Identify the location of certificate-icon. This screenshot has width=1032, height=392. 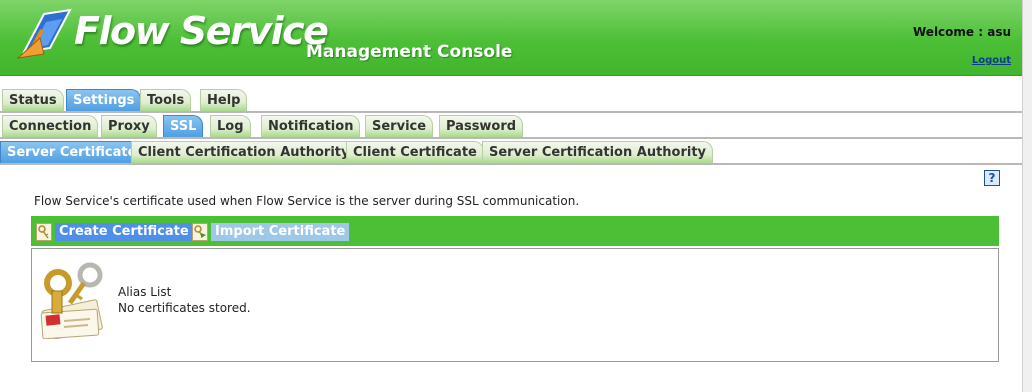
(44, 231).